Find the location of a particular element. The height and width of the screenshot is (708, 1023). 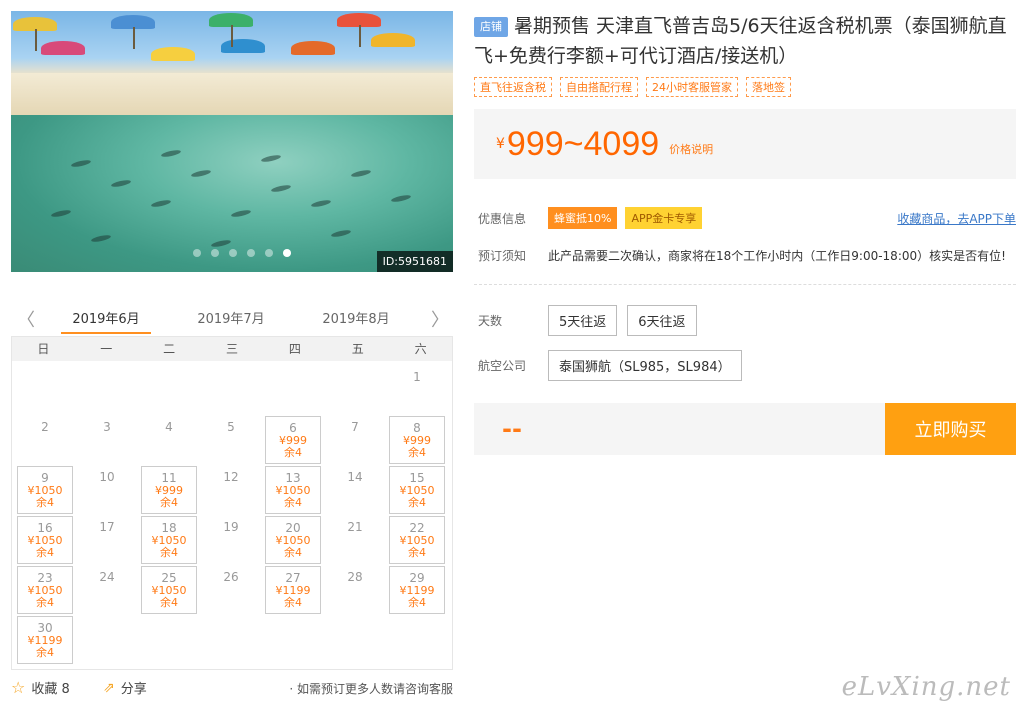

favorite-label: 收藏 8 is located at coordinates (50, 689).